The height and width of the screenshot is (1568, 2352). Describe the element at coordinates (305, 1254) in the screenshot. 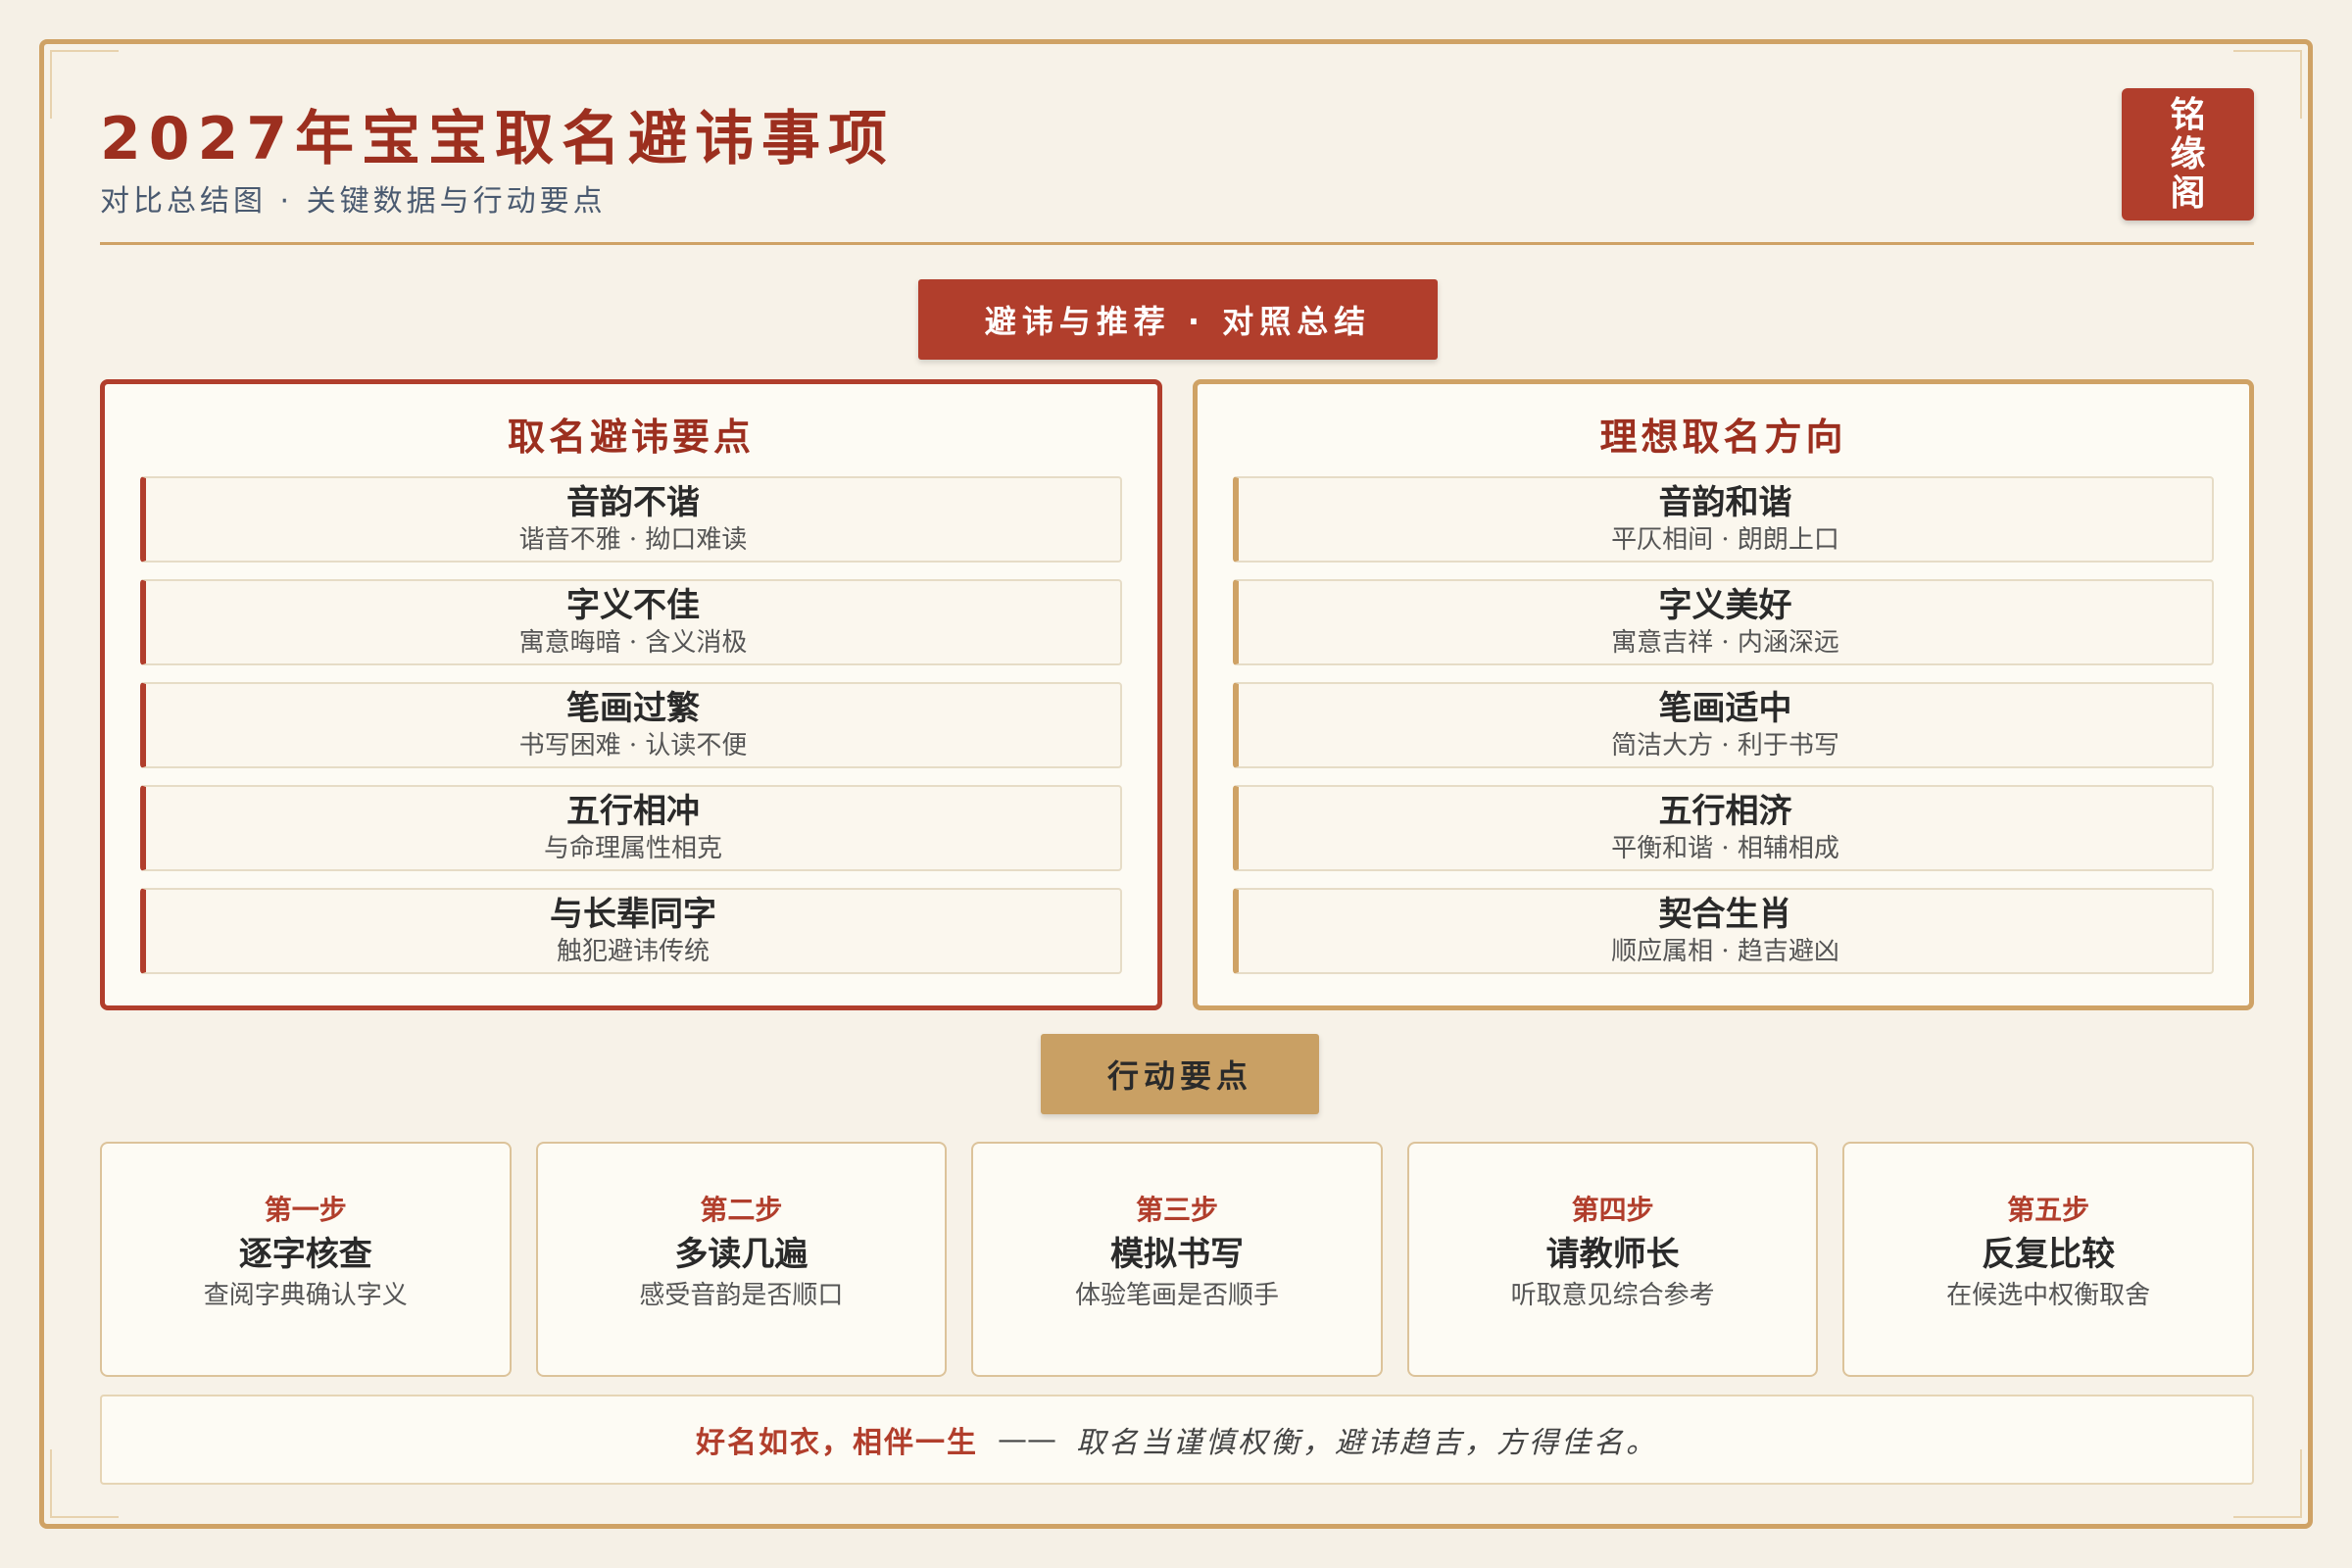

I see `step-title: 逐字核查` at that location.